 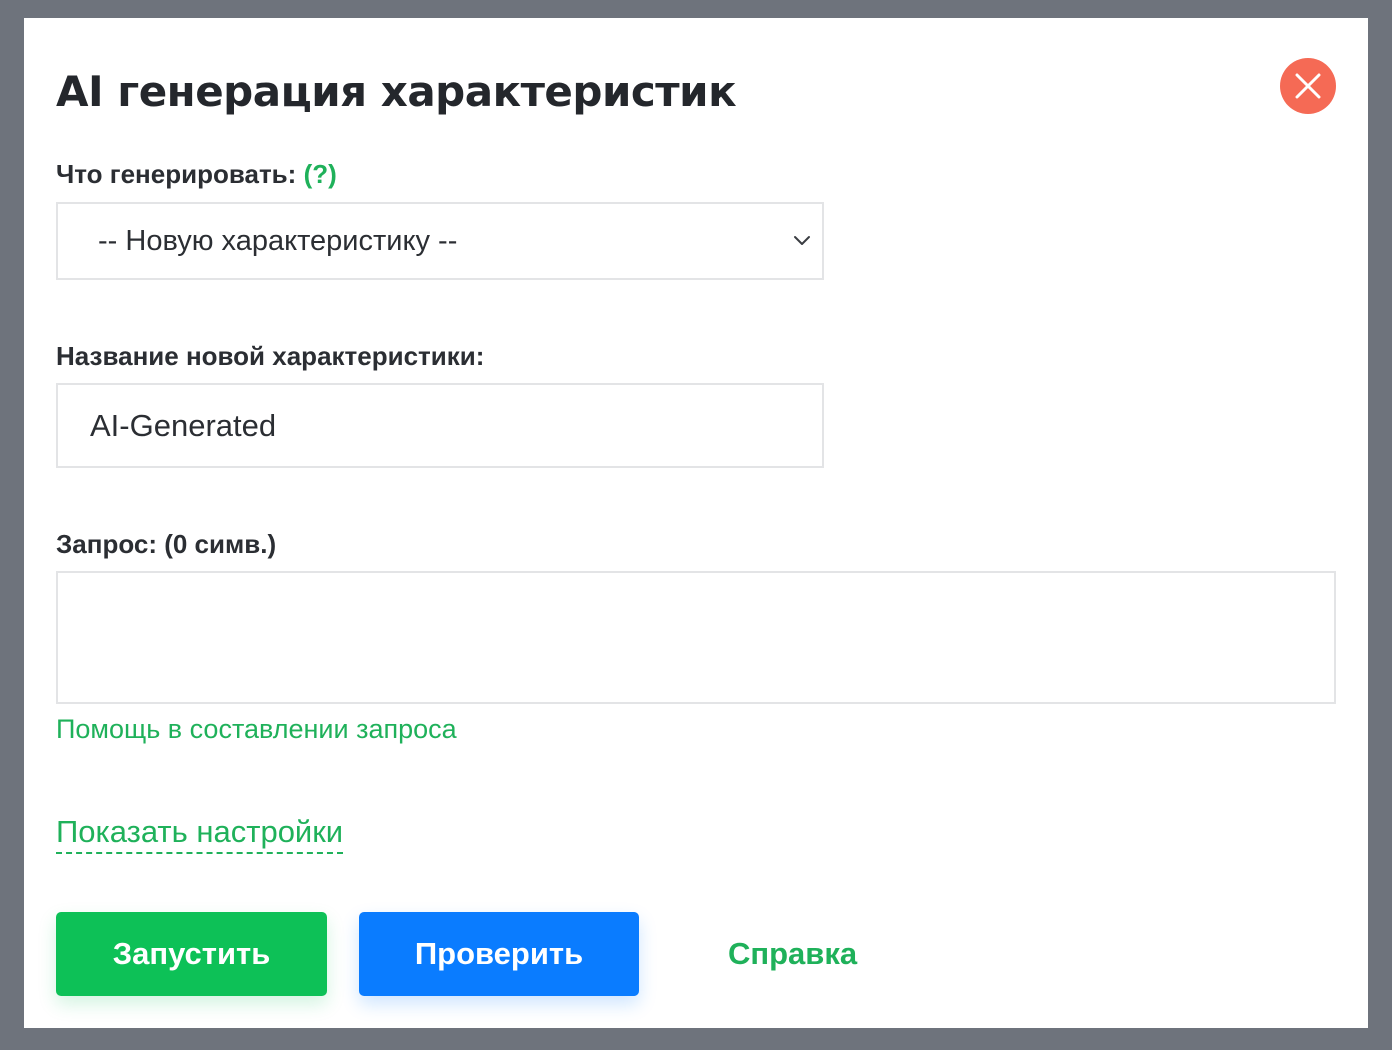 What do you see at coordinates (802, 240) in the screenshot?
I see `chevron-down-icon` at bounding box center [802, 240].